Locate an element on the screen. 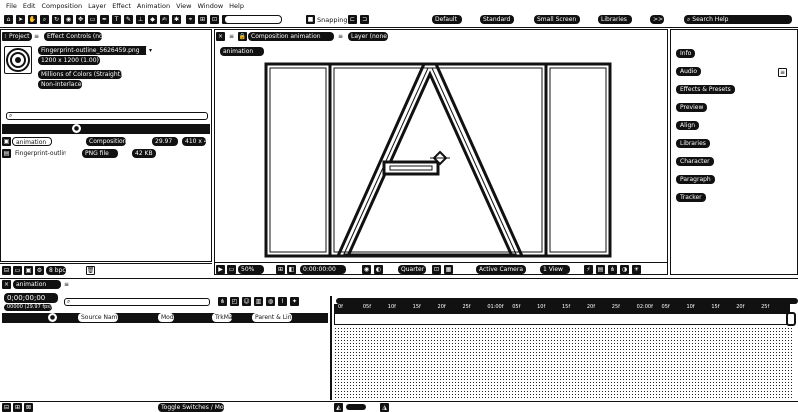  layer-switches-icon: ⊟ is located at coordinates (6, 407).